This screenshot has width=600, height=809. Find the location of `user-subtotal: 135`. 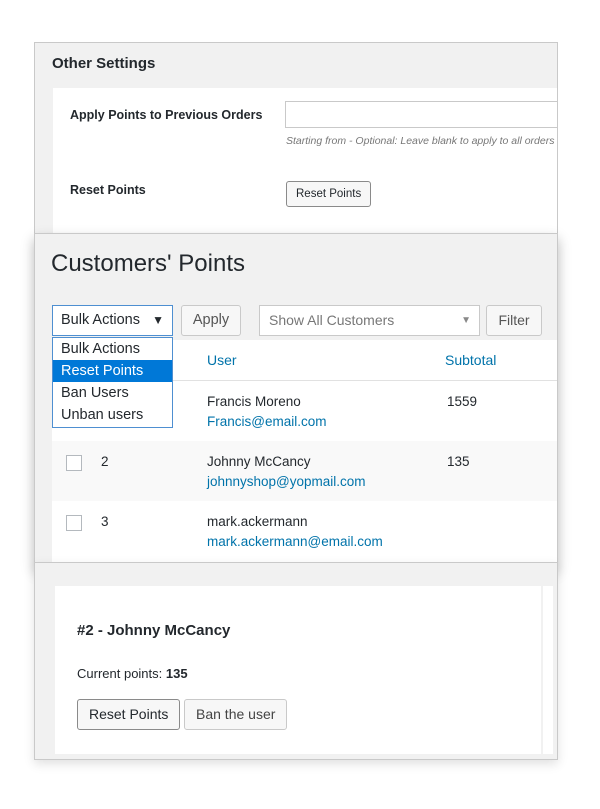

user-subtotal: 135 is located at coordinates (458, 461).